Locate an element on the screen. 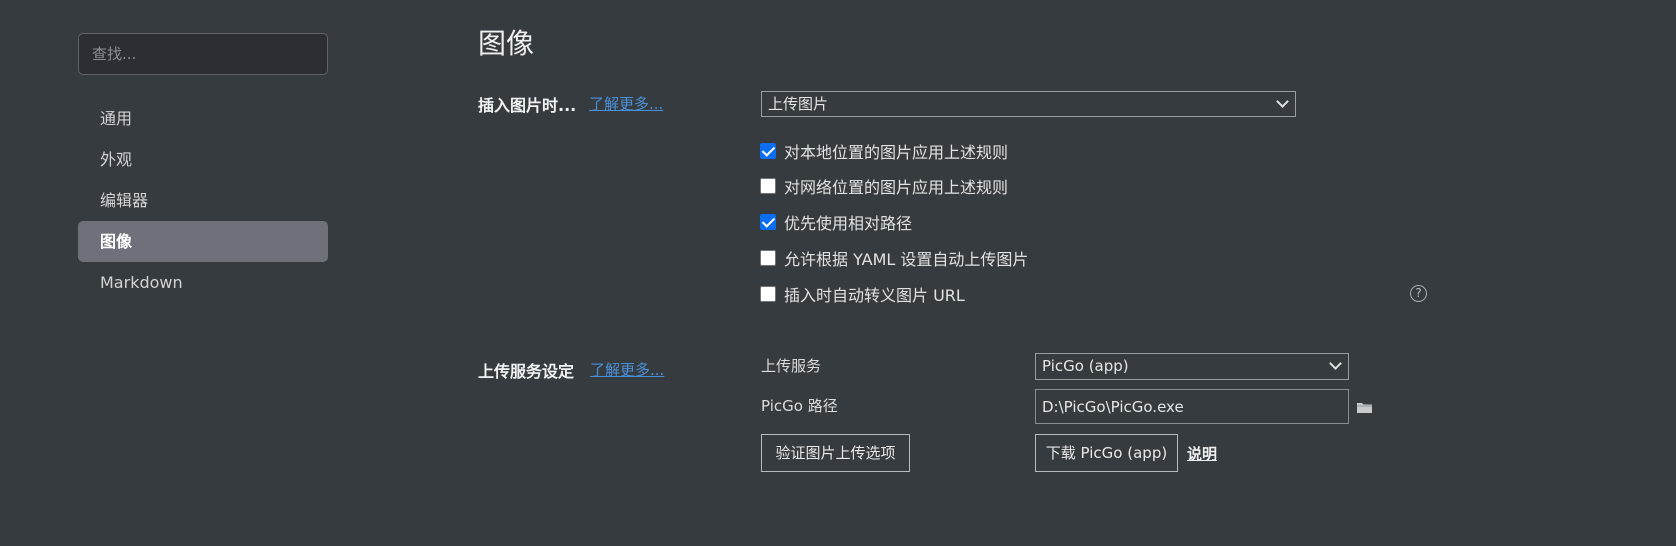 The height and width of the screenshot is (546, 1676). verify-upload-button: 验证图片上传选项 is located at coordinates (835, 453).